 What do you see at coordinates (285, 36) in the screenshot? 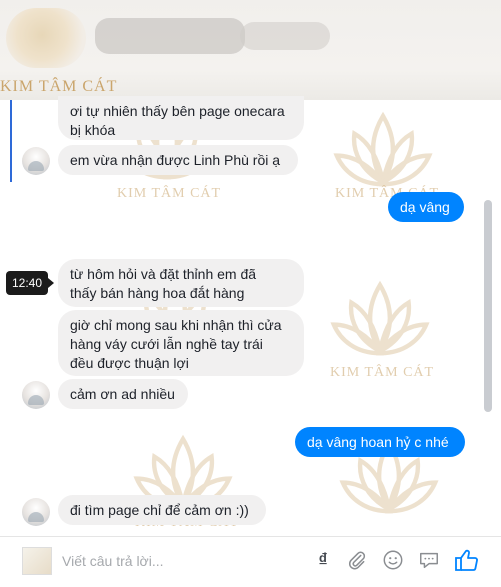
I see `blurred-profile-name-extra` at bounding box center [285, 36].